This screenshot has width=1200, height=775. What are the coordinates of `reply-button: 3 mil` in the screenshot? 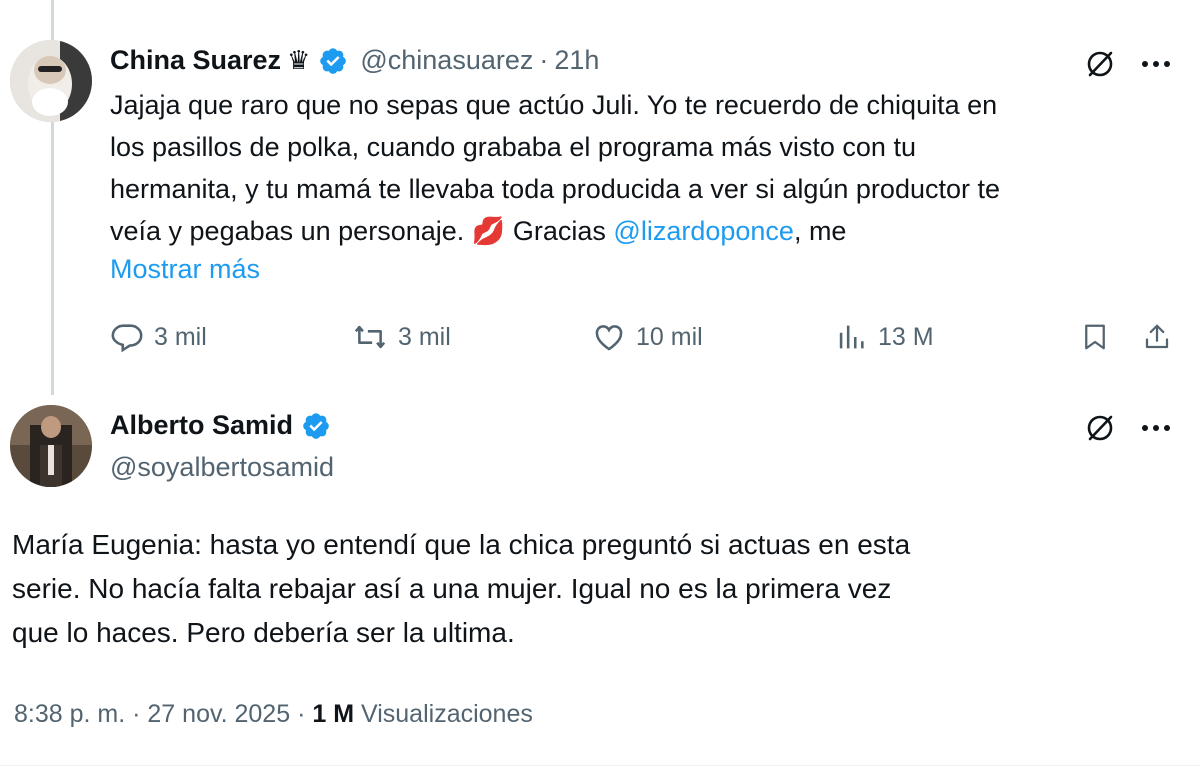 It's located at (158, 337).